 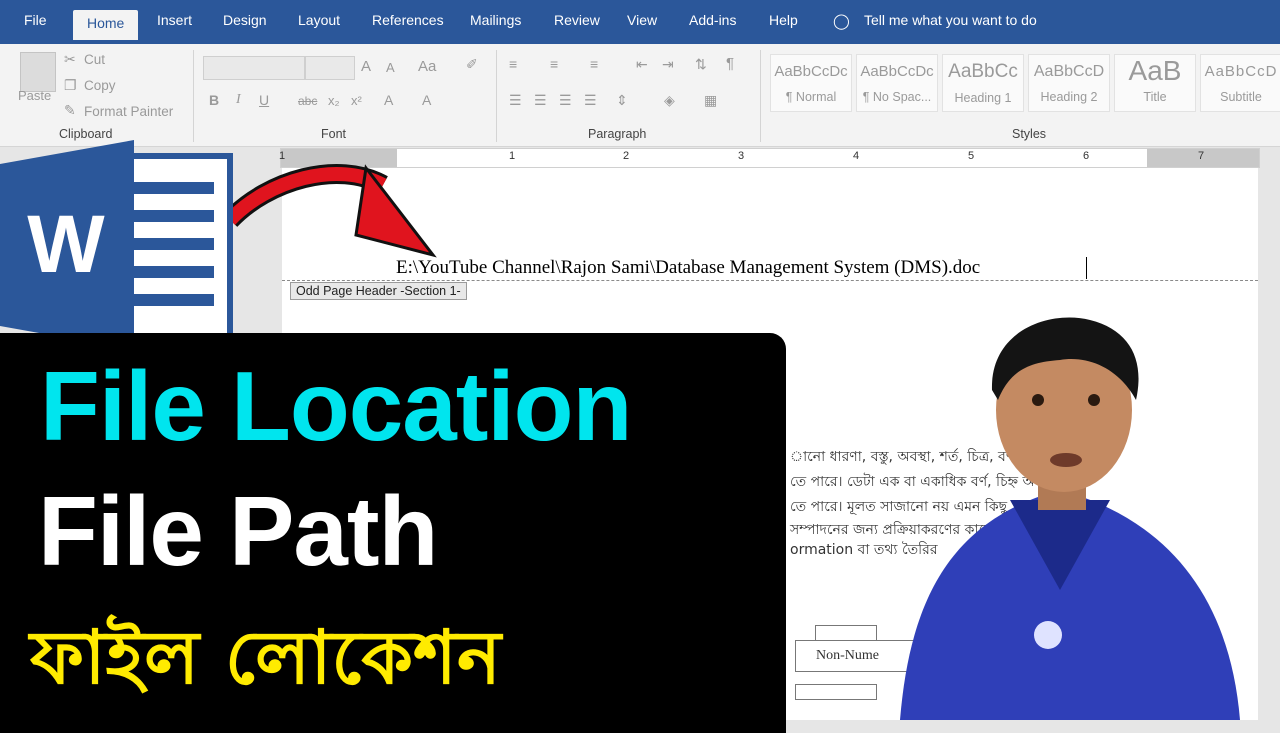 What do you see at coordinates (408, 20) in the screenshot?
I see `tab-references: References` at bounding box center [408, 20].